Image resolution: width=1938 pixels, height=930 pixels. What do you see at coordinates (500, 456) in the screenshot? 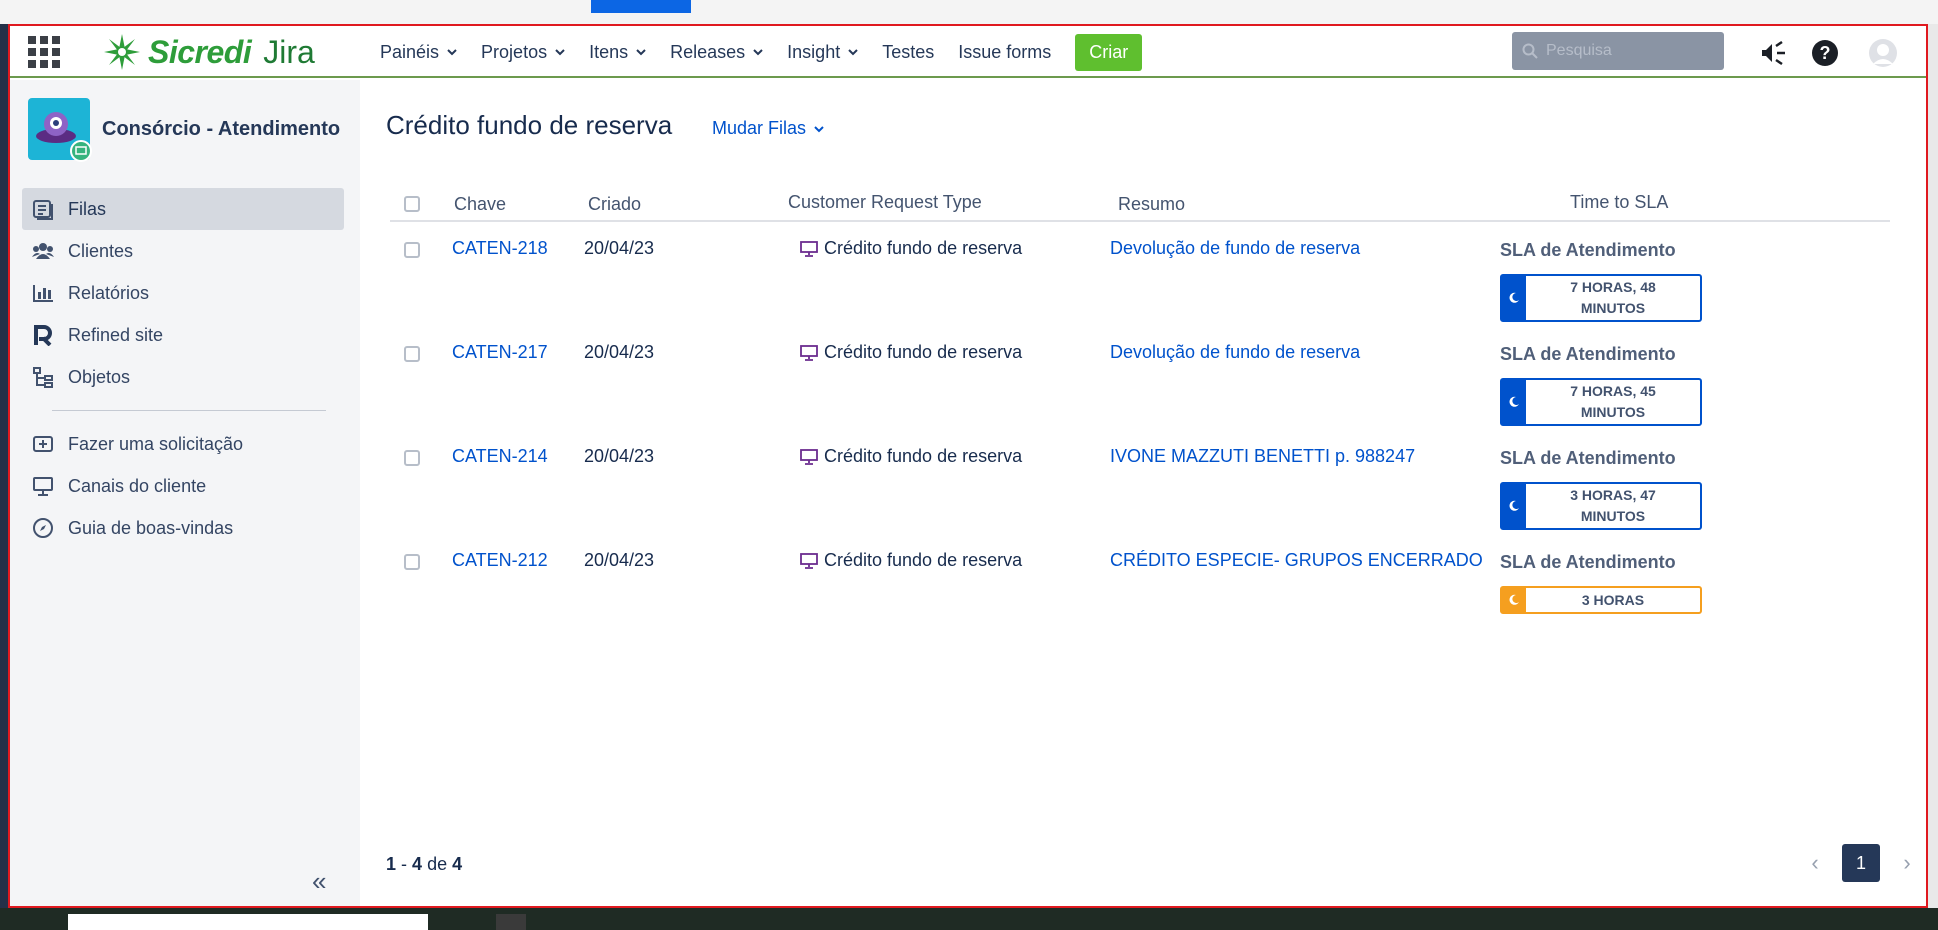
I see `issue-key-link: CATEN-214` at bounding box center [500, 456].